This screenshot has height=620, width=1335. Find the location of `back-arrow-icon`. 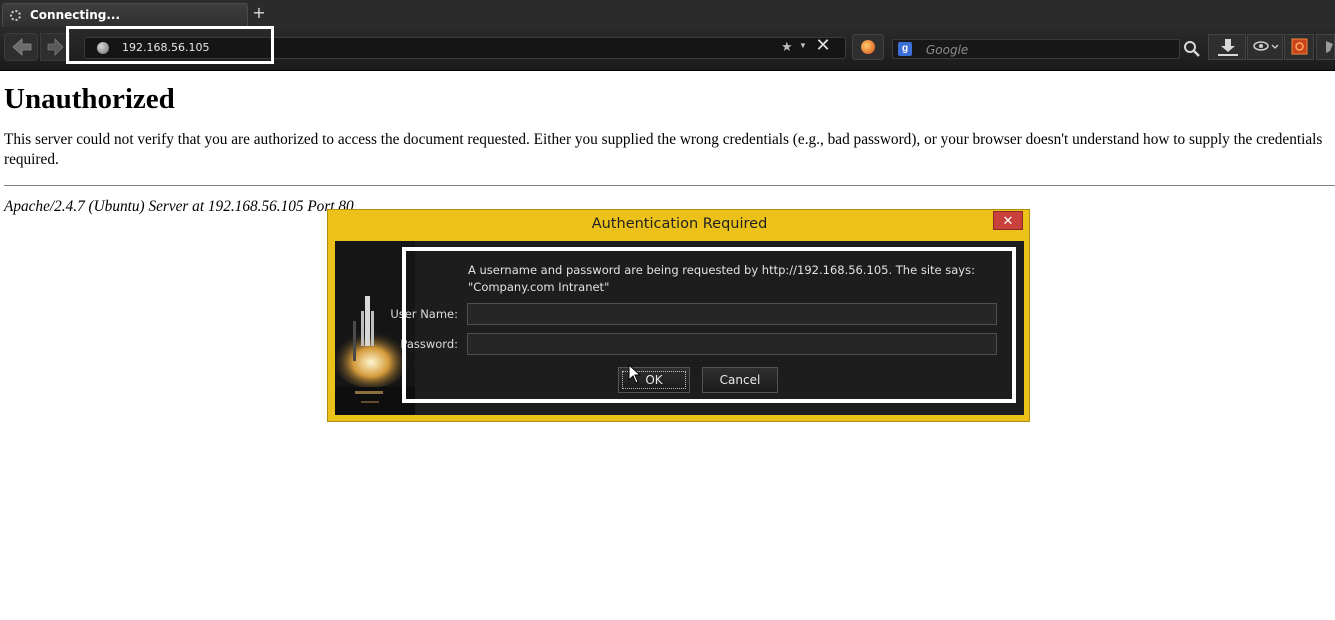

back-arrow-icon is located at coordinates (22, 47).